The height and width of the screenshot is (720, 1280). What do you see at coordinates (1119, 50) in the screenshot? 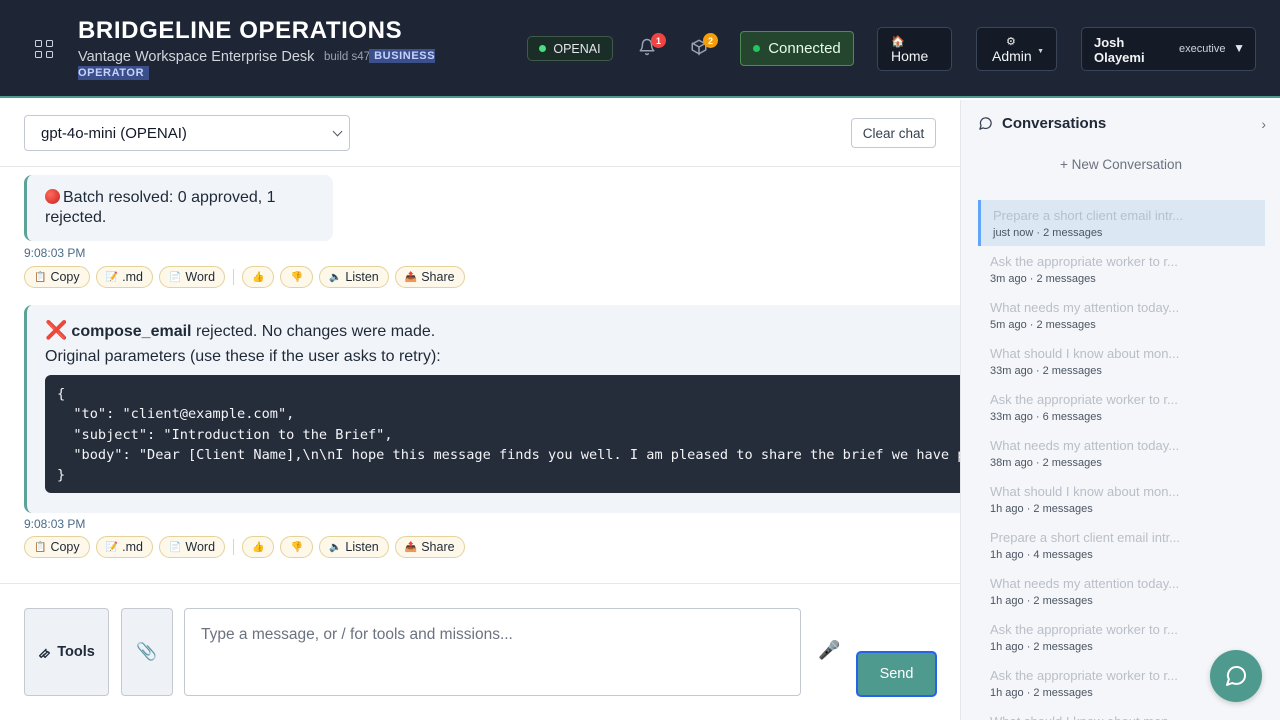
I see `user-name: Josh Olayemi` at bounding box center [1119, 50].